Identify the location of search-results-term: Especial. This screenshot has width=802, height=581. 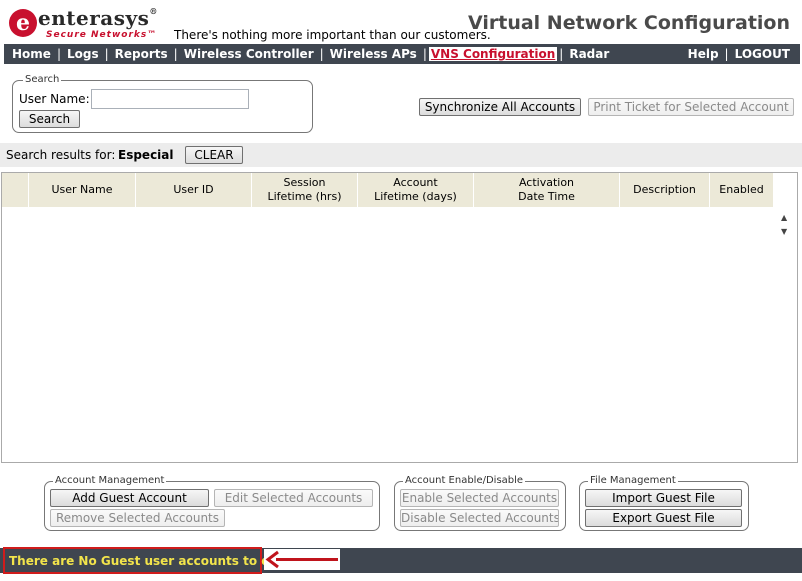
(146, 155).